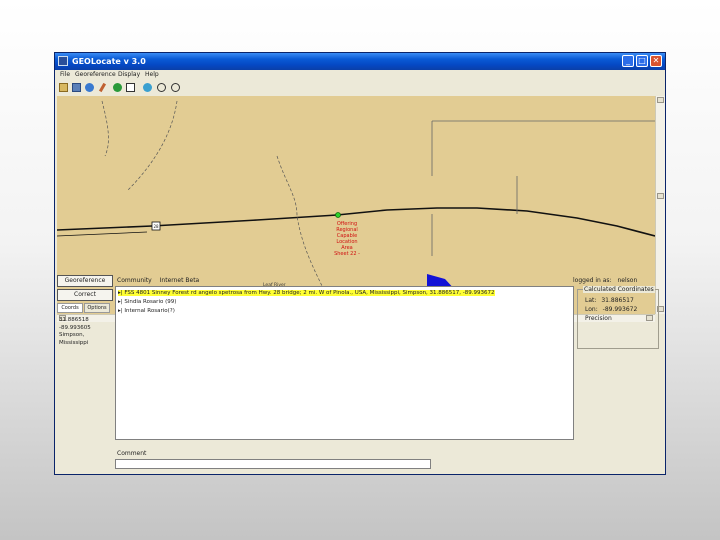  Describe the element at coordinates (102, 234) in the screenshot. I see `road-line` at that location.